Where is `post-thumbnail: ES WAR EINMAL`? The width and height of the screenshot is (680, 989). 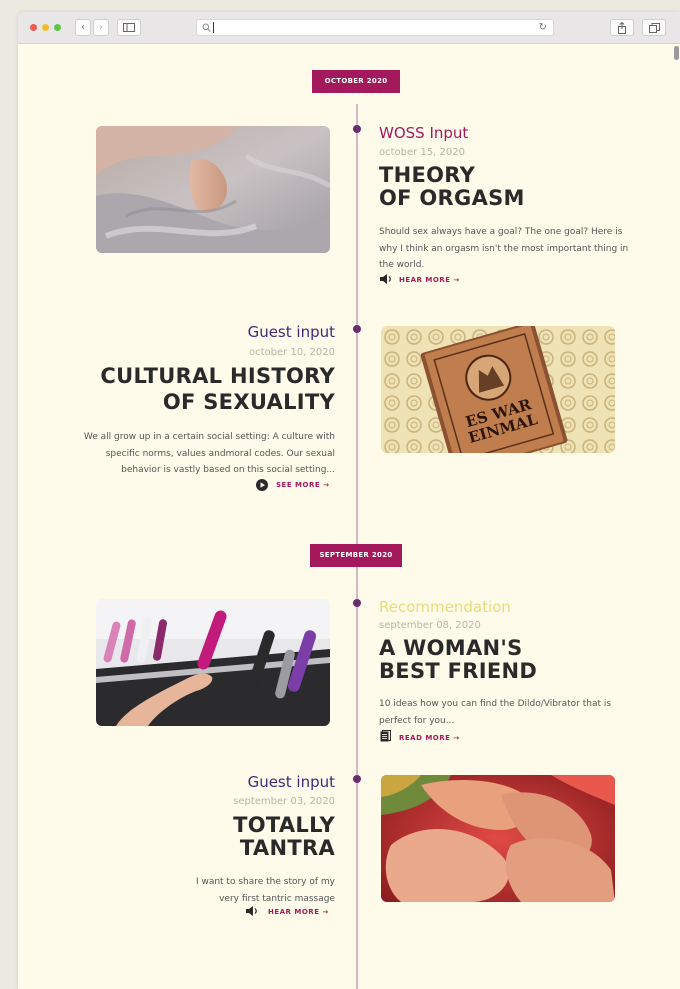 post-thumbnail: ES WAR EINMAL is located at coordinates (498, 389).